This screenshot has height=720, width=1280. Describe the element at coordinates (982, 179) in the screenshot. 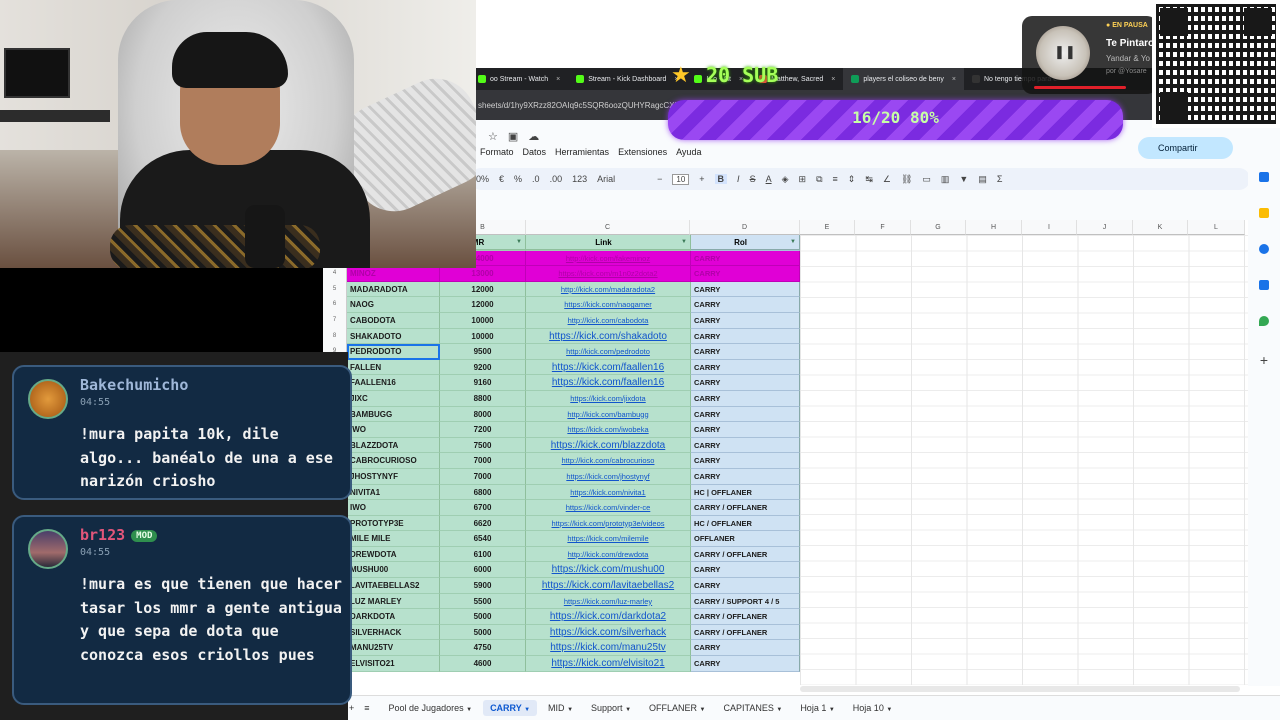

I see `filter-views-icon: ▤` at that location.